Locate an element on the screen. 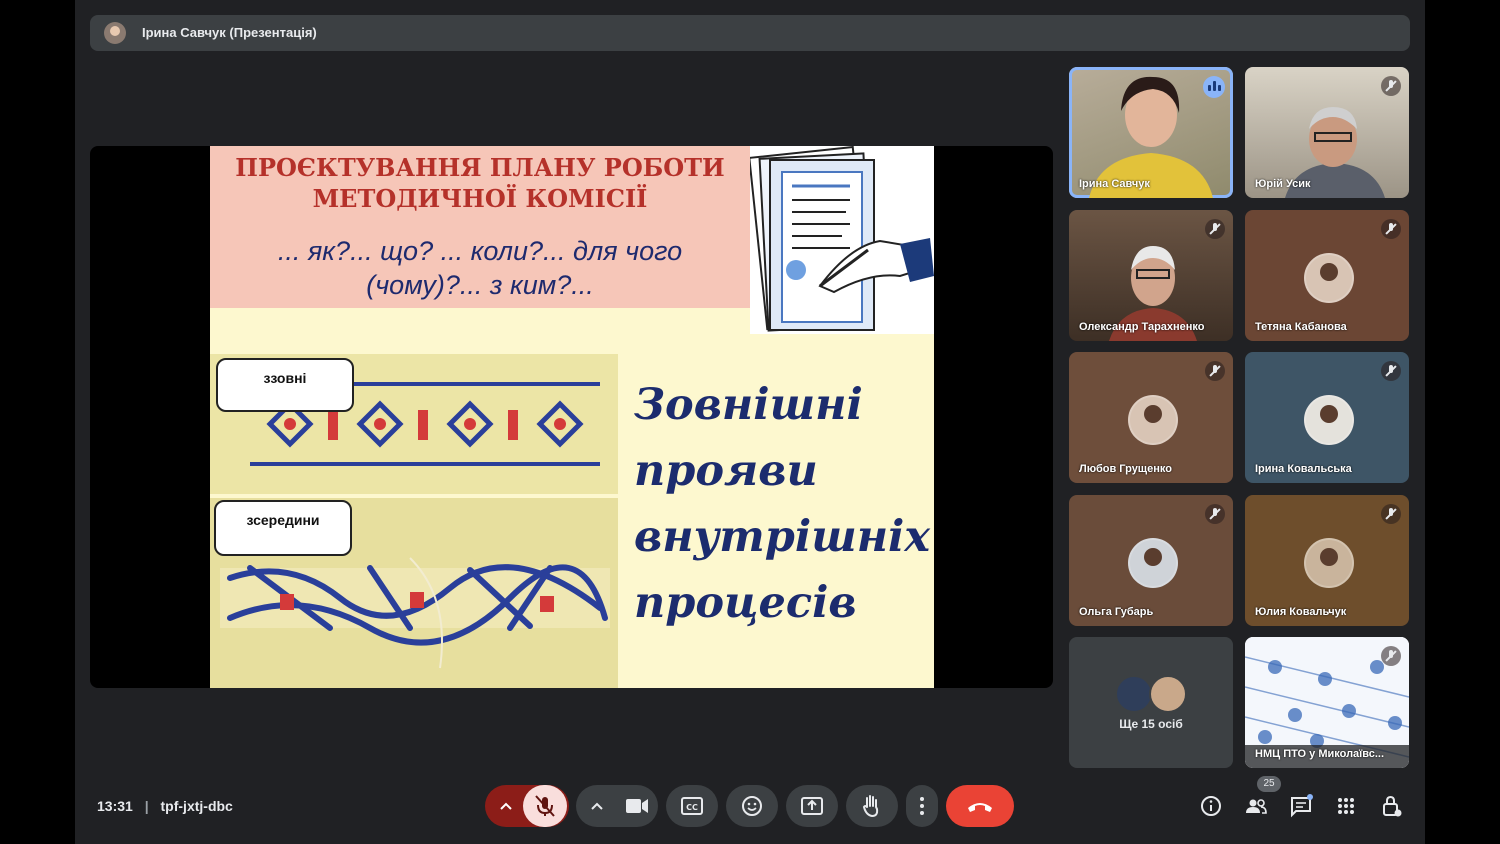  presenter-bar: Ірина Савчук (Презентація) is located at coordinates (750, 33).